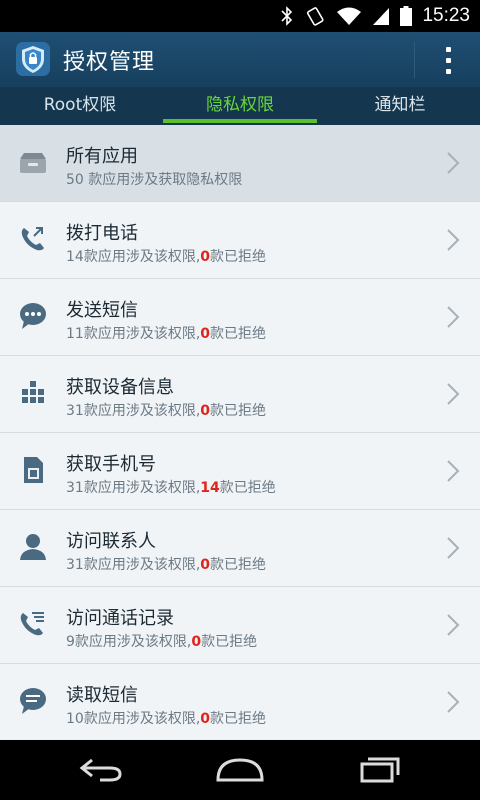 The height and width of the screenshot is (800, 480). I want to click on list-item-title: 所有应用, so click(102, 156).